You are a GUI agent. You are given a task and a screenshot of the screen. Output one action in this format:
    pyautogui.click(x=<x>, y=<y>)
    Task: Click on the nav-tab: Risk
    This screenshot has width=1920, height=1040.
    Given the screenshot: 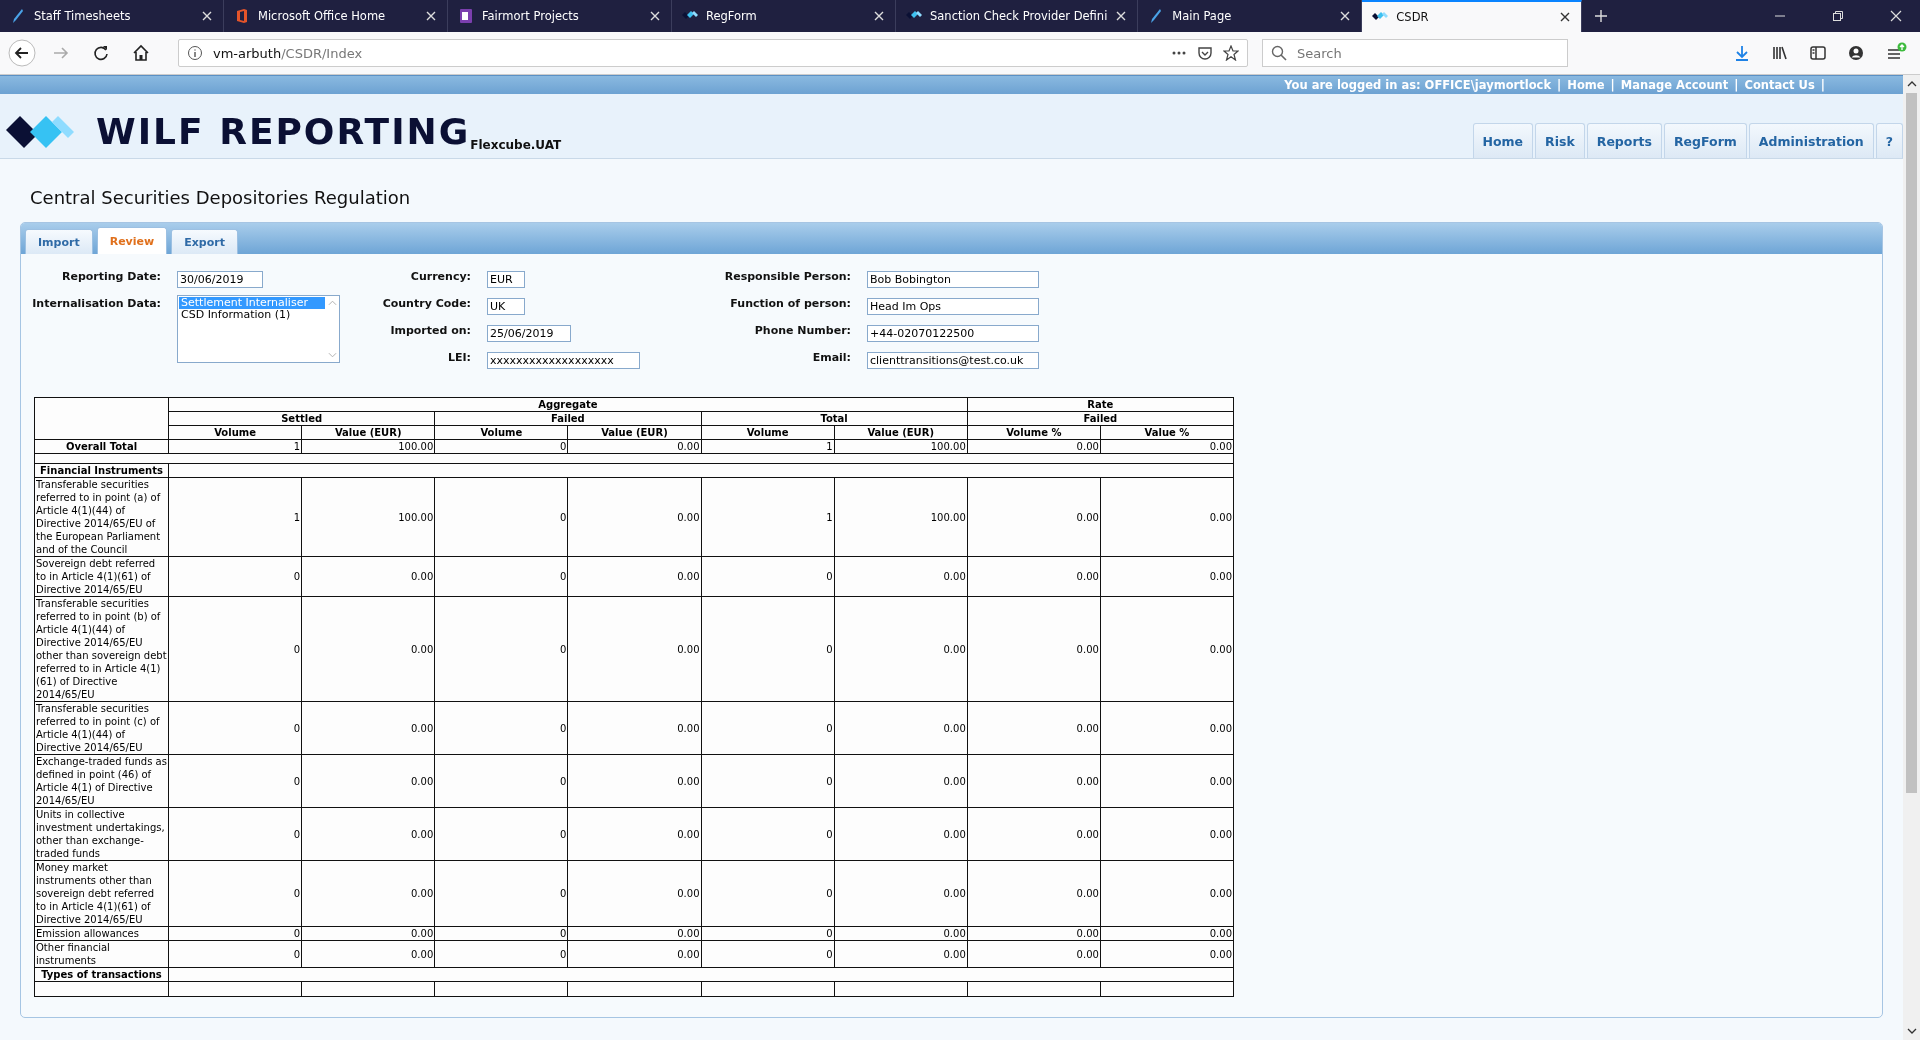 What is the action you would take?
    pyautogui.click(x=1560, y=140)
    